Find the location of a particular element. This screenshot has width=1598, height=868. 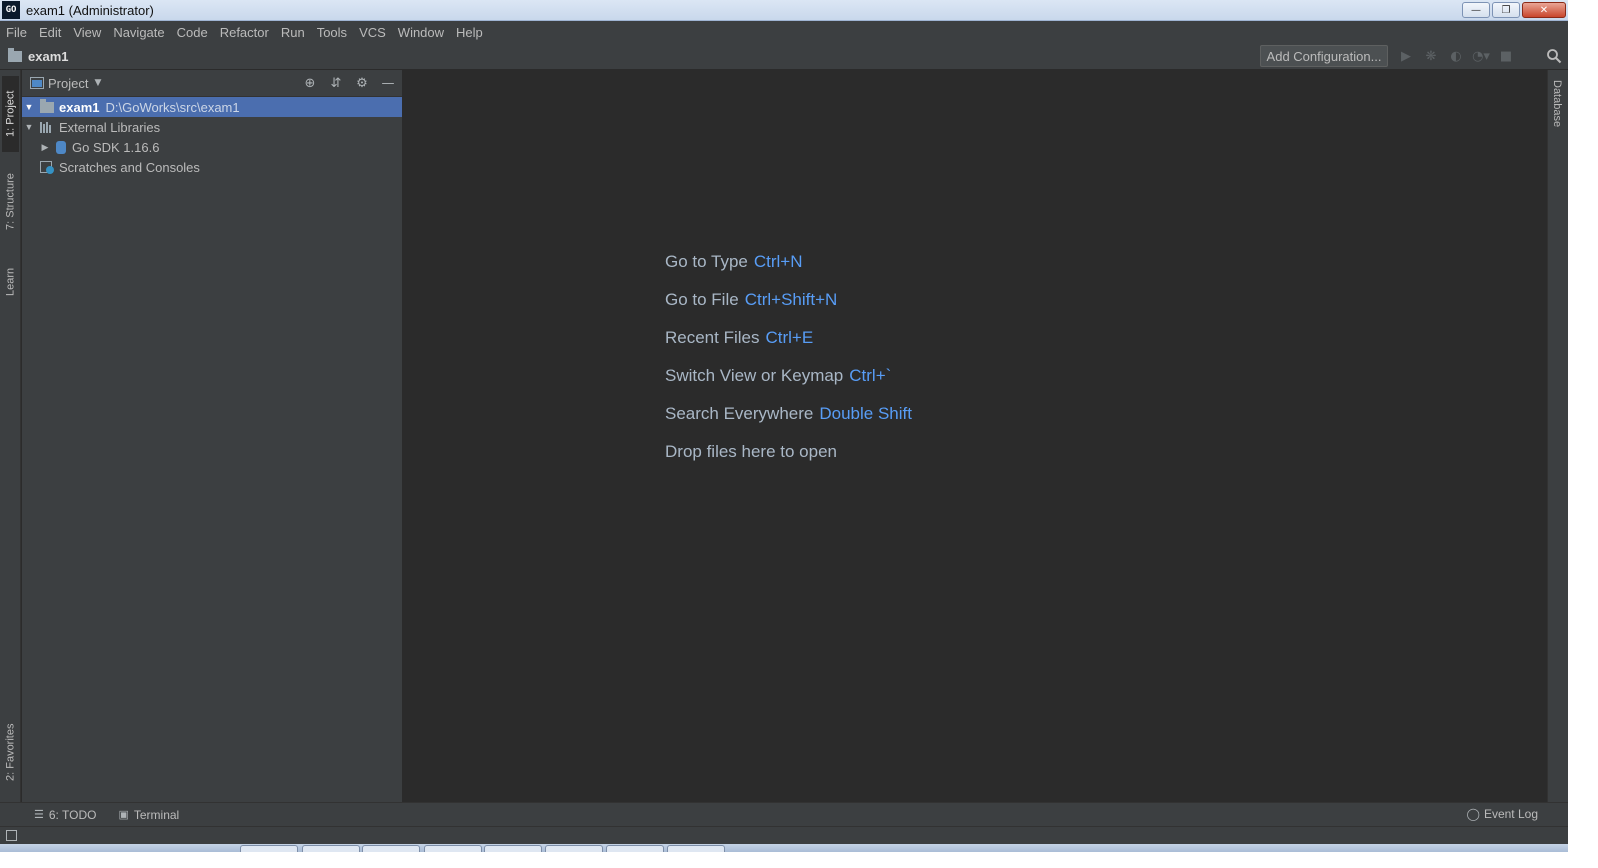

tab-favorites: 2: Favorites is located at coordinates (10, 752).